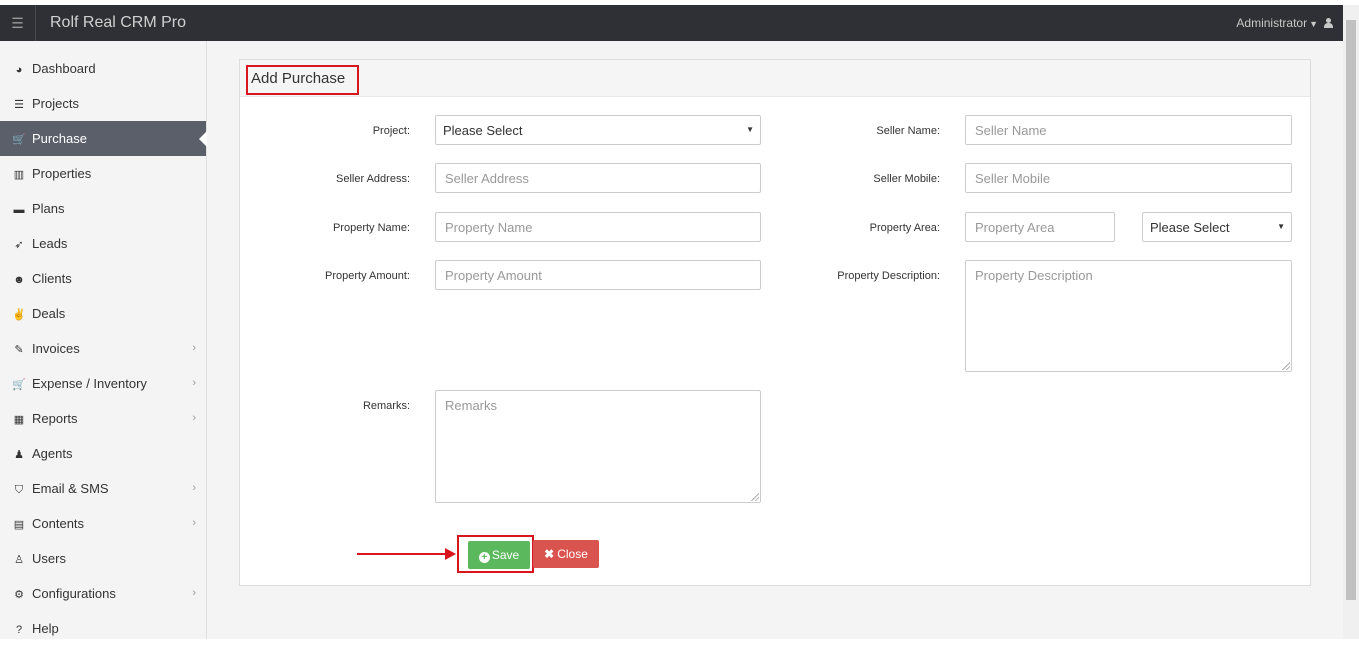 The width and height of the screenshot is (1359, 648). What do you see at coordinates (493, 275) in the screenshot?
I see `property-amount-placeholder: Property Amount` at bounding box center [493, 275].